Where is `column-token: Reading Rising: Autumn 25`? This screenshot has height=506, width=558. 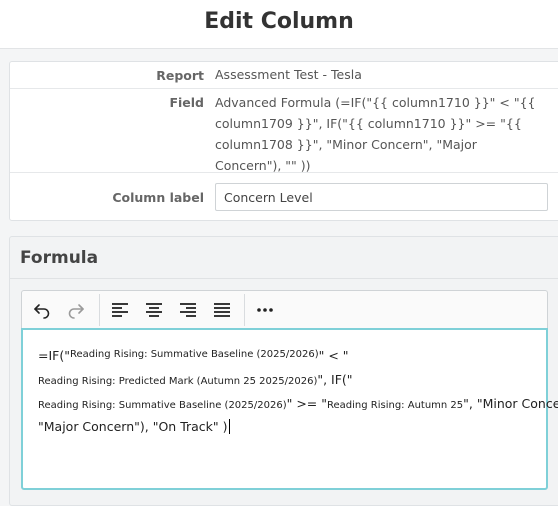
column-token: Reading Rising: Autumn 25 is located at coordinates (395, 405).